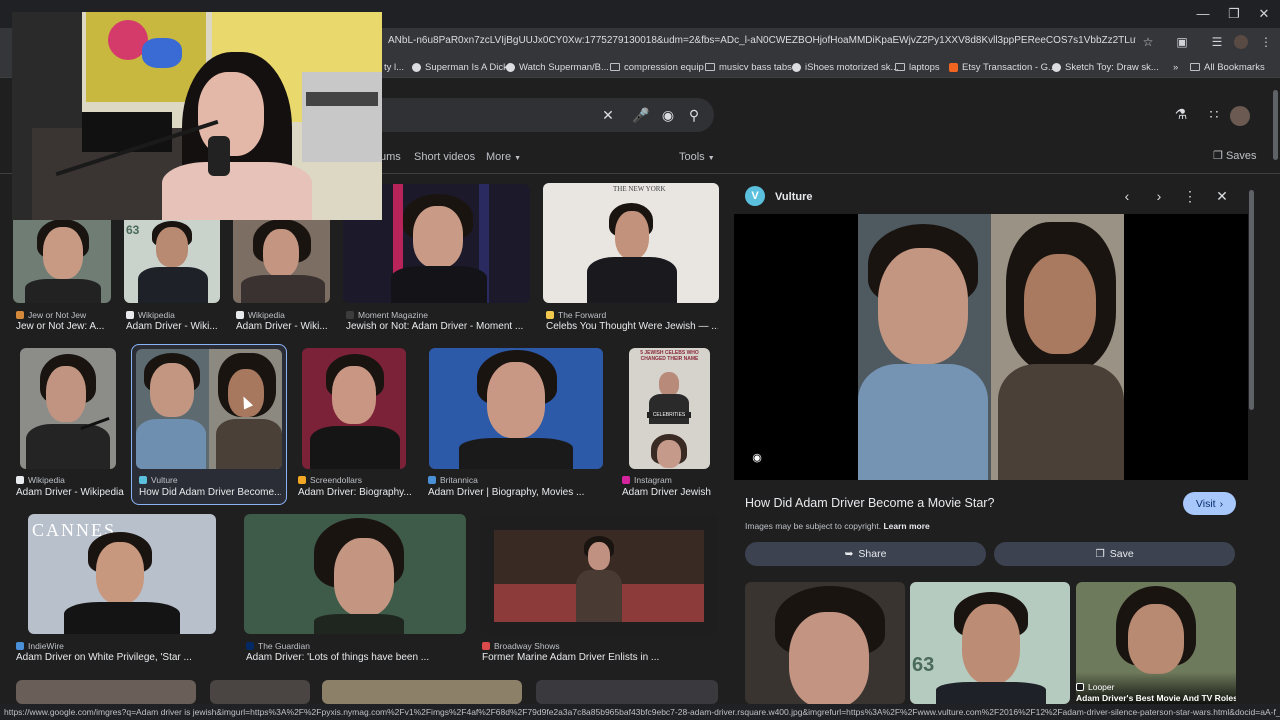 This screenshot has width=1280, height=720. What do you see at coordinates (670, 493) in the screenshot?
I see `result-title: Adam Driver Jewish` at bounding box center [670, 493].